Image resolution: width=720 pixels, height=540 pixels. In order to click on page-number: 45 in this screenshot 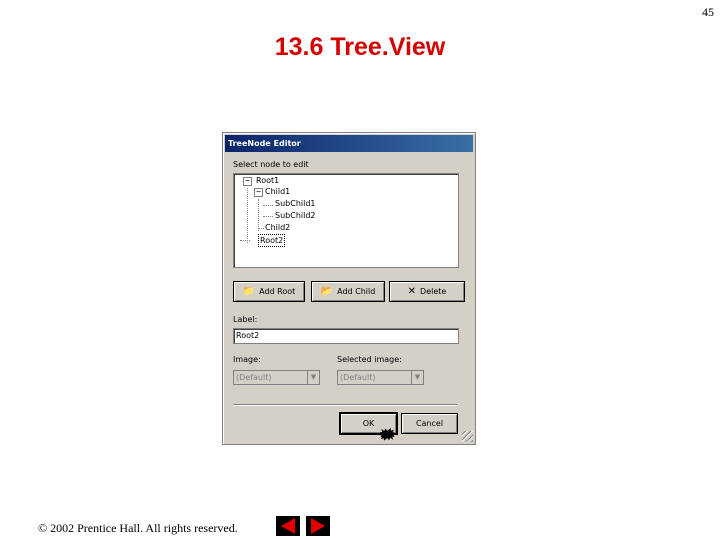, I will do `click(708, 12)`.